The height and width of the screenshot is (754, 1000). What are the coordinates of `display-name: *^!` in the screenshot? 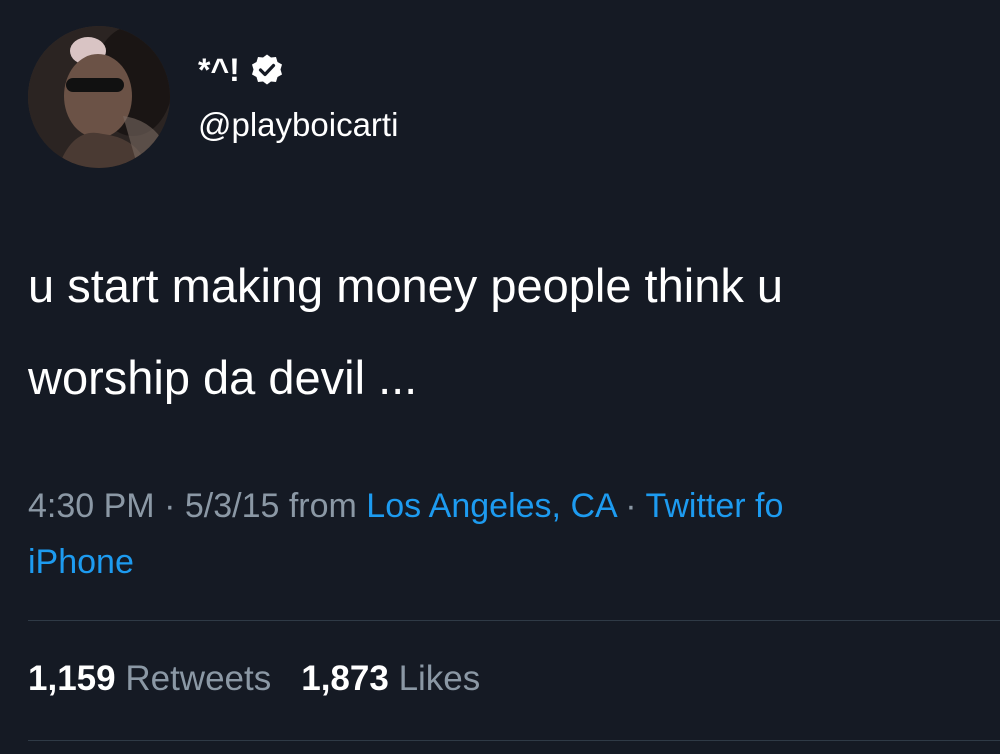 It's located at (219, 70).